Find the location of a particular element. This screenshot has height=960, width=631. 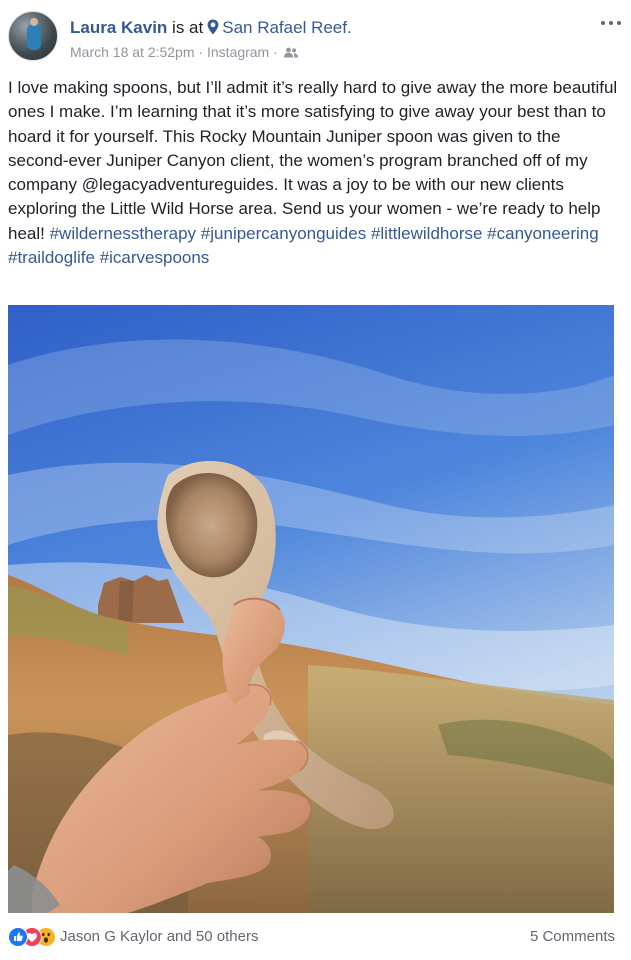

author-name-link: Laura Kavin is located at coordinates (118, 27).